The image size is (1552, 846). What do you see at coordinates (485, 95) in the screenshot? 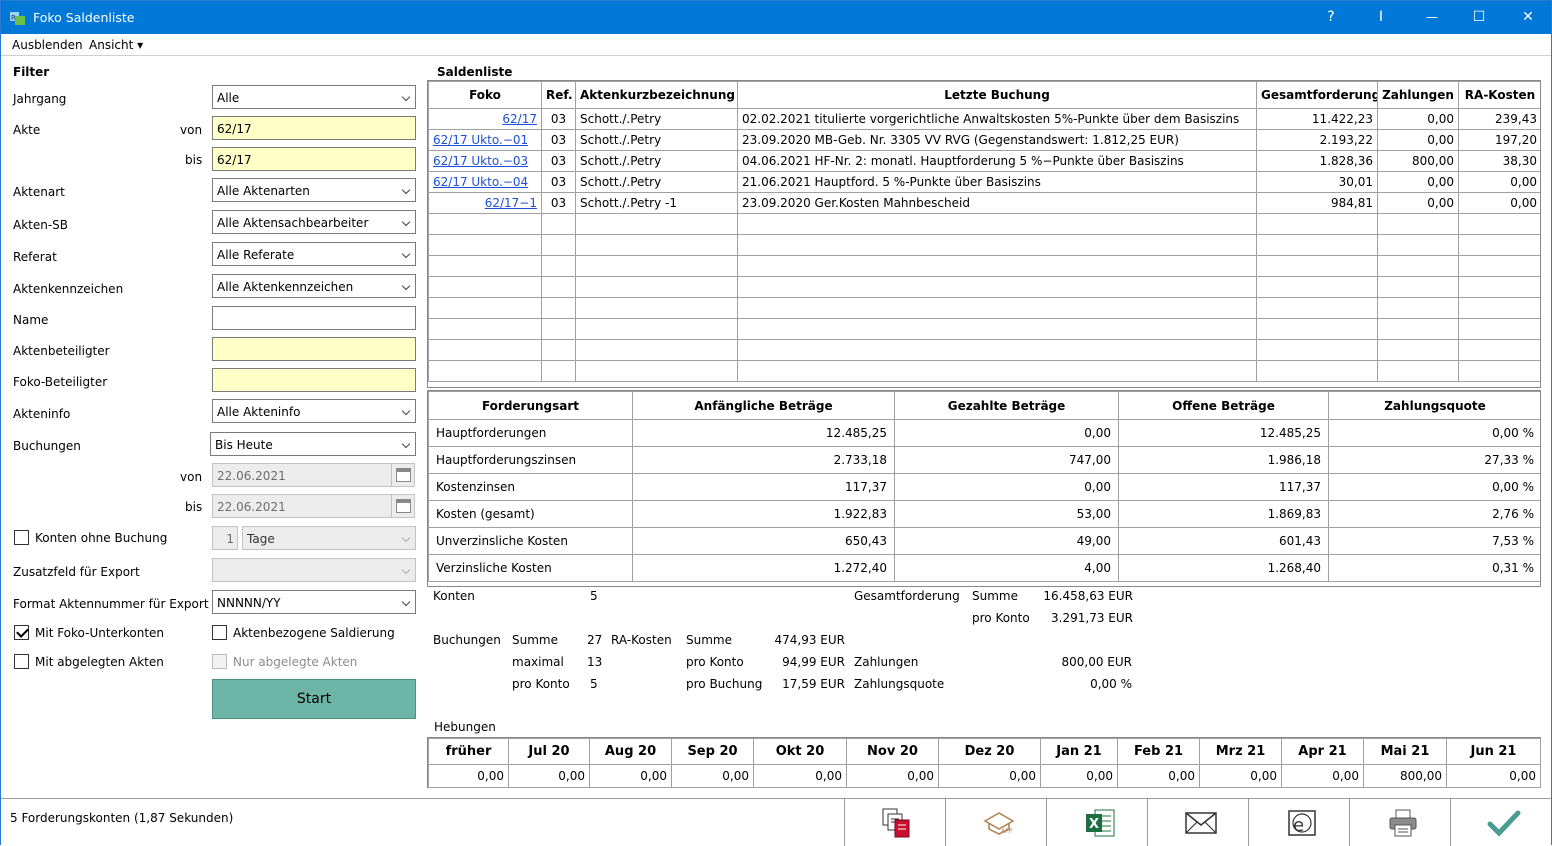
I see `col-foko: Foko` at bounding box center [485, 95].